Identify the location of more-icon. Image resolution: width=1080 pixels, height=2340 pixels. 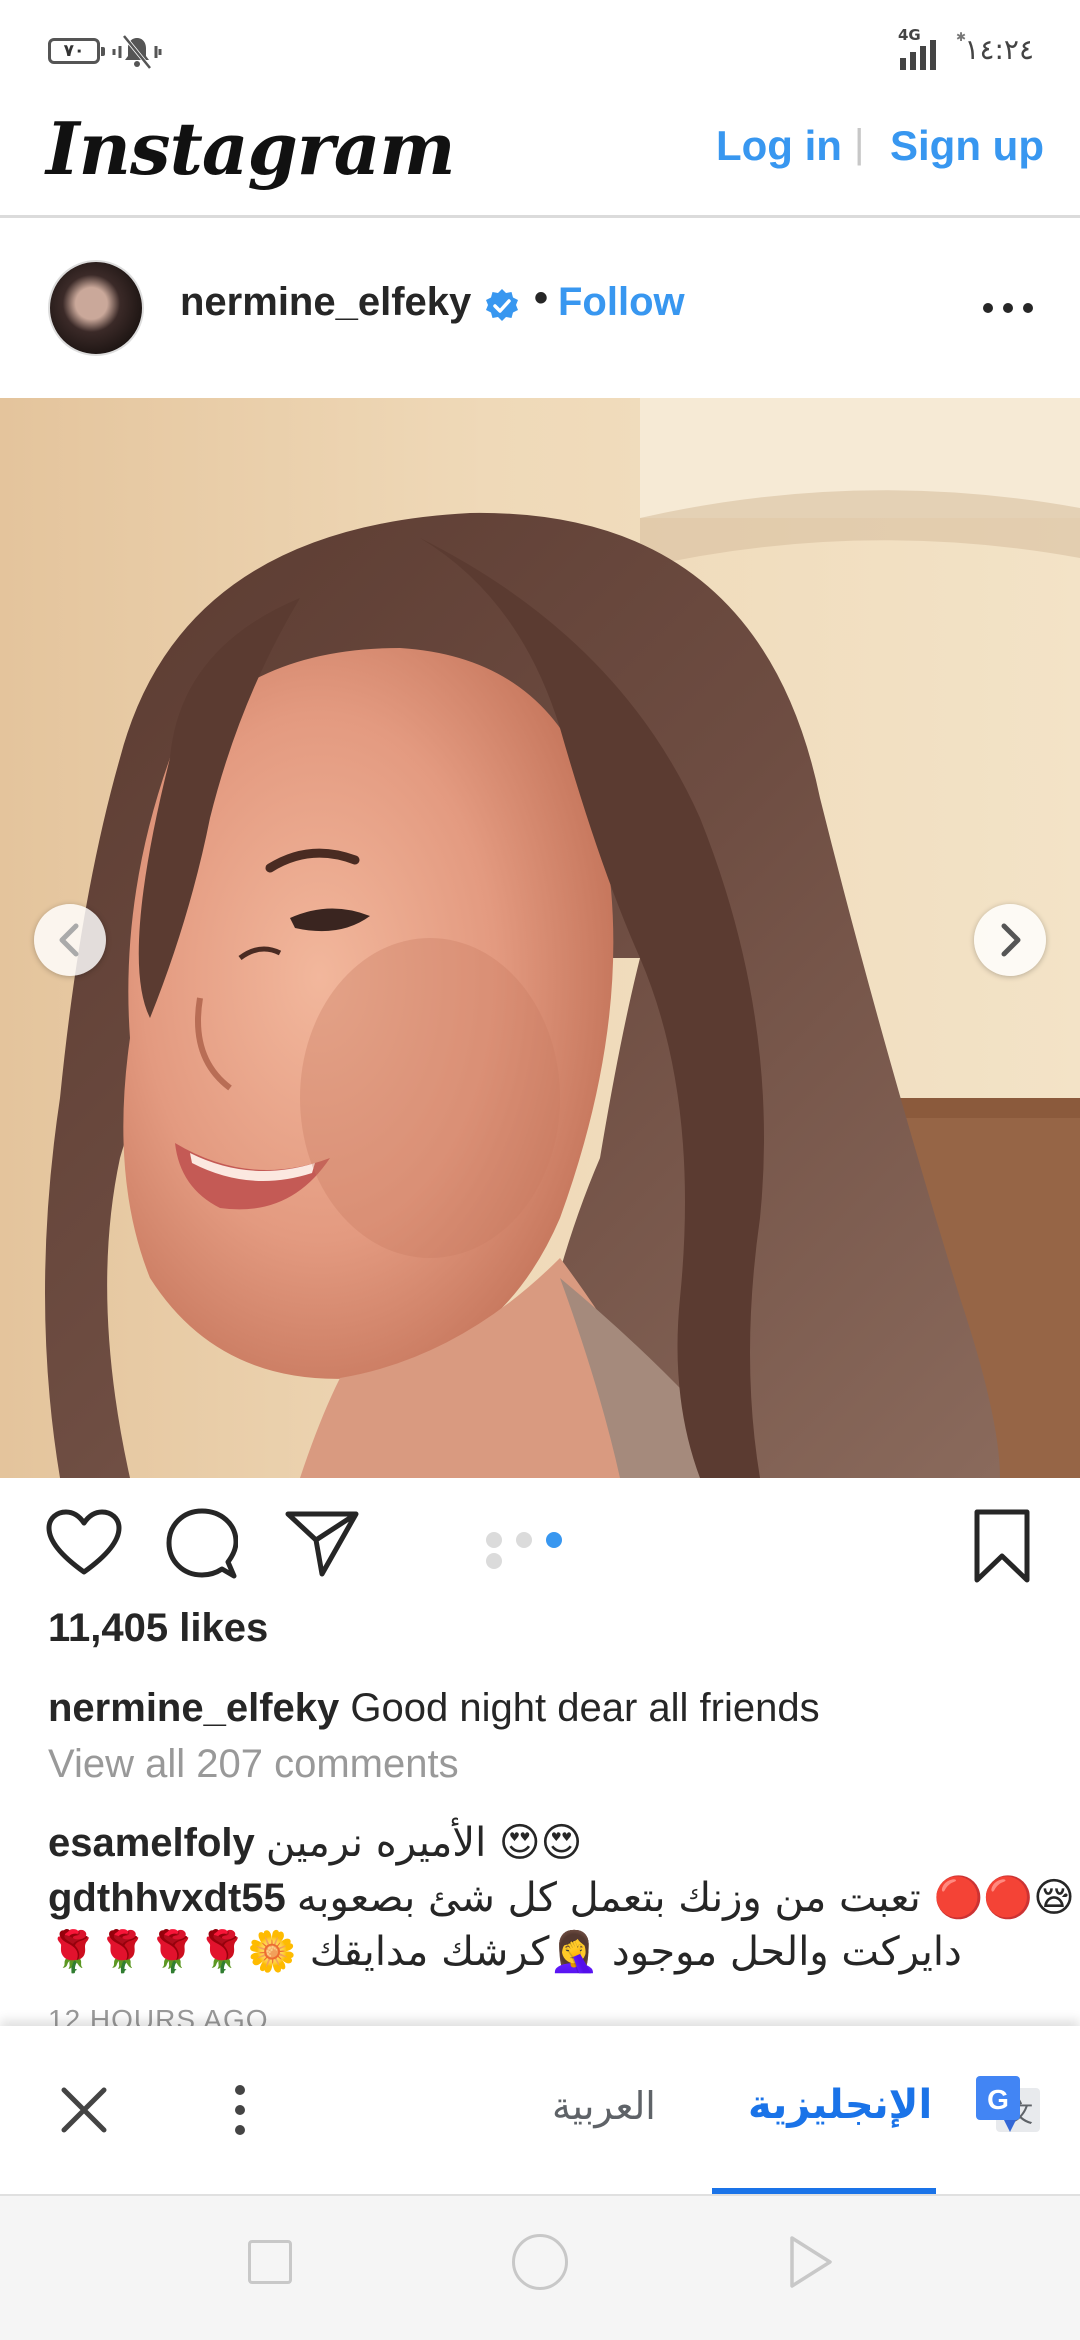
(1008, 308).